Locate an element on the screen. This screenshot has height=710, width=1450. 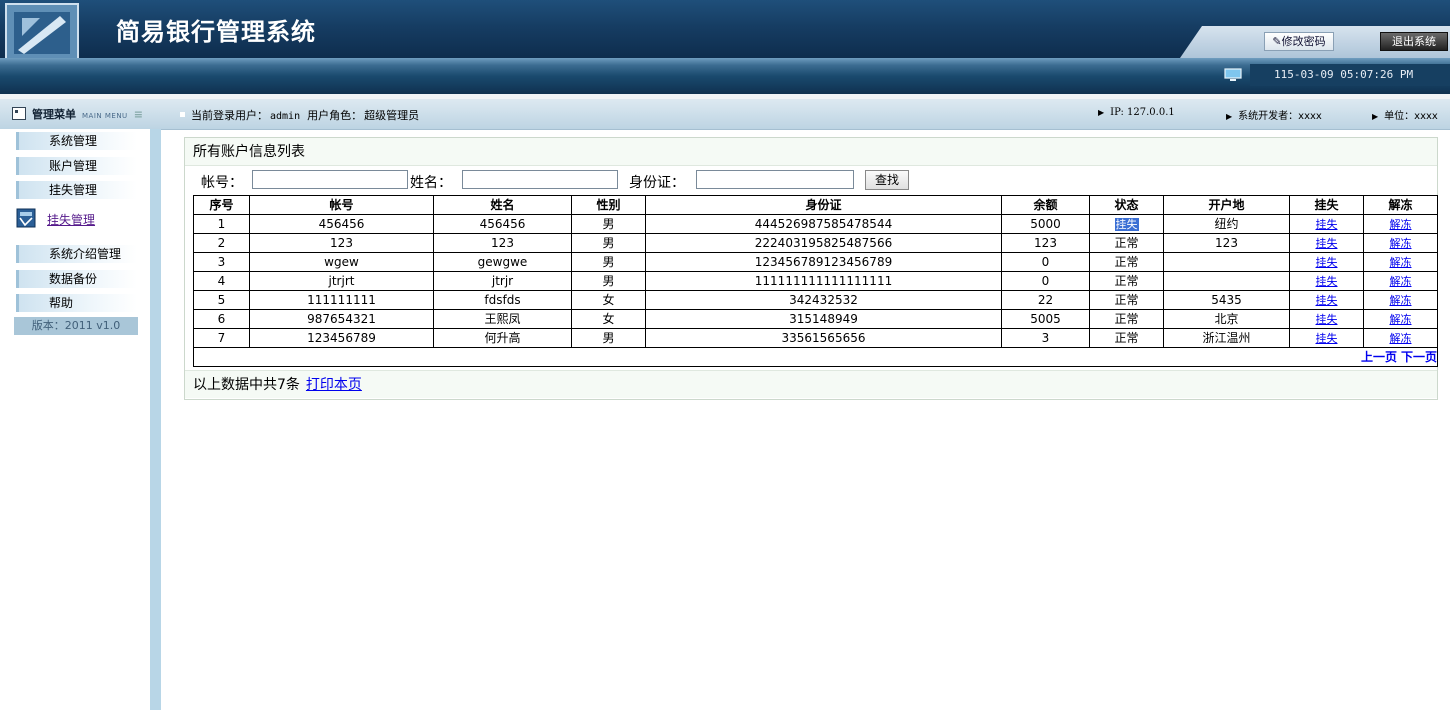
cell-account: 111111111 is located at coordinates (341, 300).